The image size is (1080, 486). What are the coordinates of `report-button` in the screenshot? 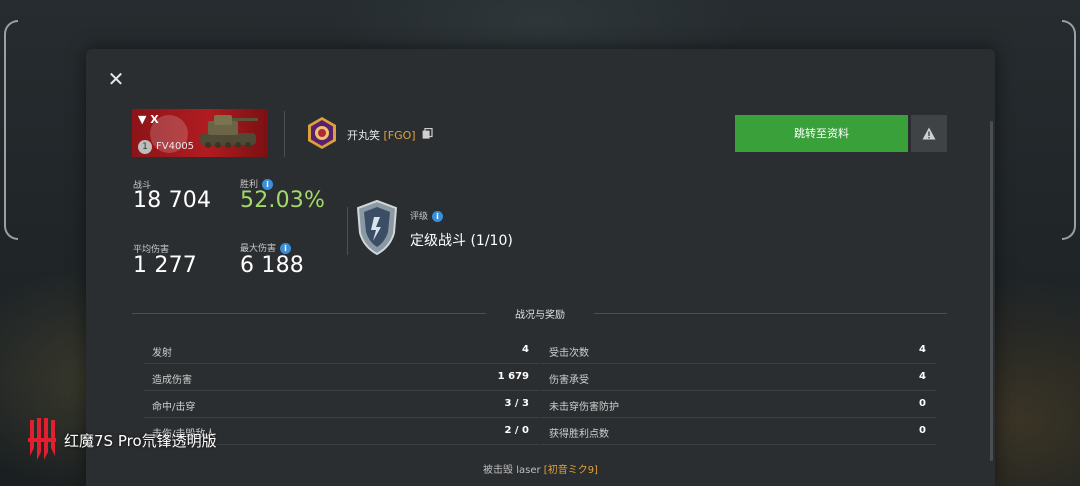 It's located at (929, 133).